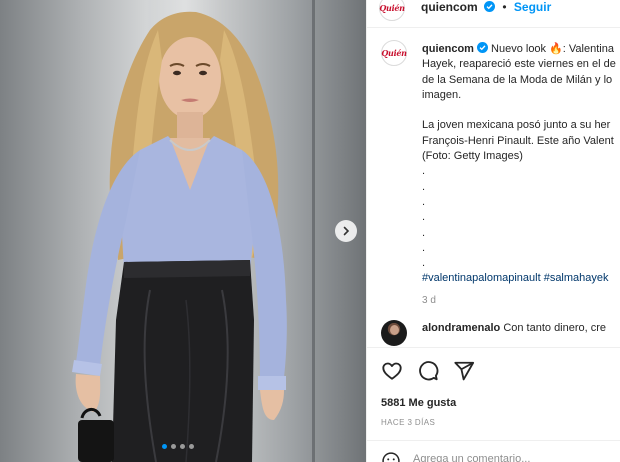 This screenshot has height=462, width=620. Describe the element at coordinates (521, 300) in the screenshot. I see `caption-timestamp: 3 d` at that location.